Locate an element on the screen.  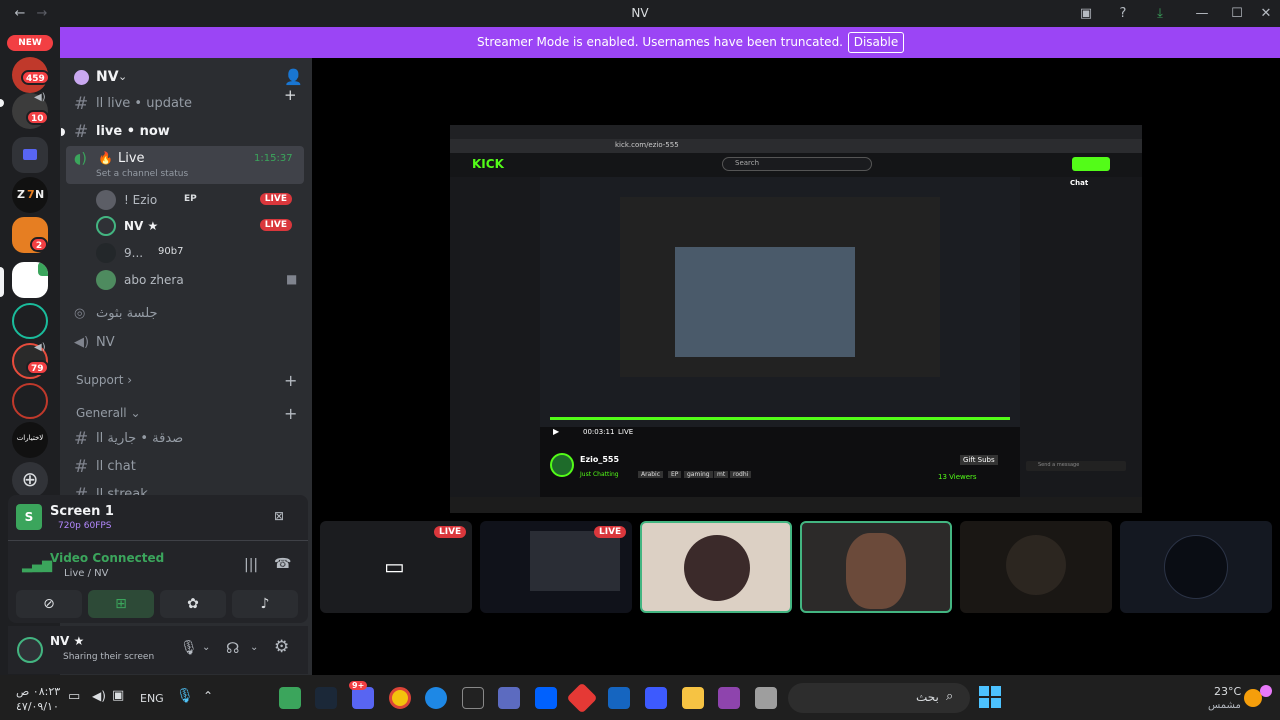
discord-icon is located at coordinates (363, 698).